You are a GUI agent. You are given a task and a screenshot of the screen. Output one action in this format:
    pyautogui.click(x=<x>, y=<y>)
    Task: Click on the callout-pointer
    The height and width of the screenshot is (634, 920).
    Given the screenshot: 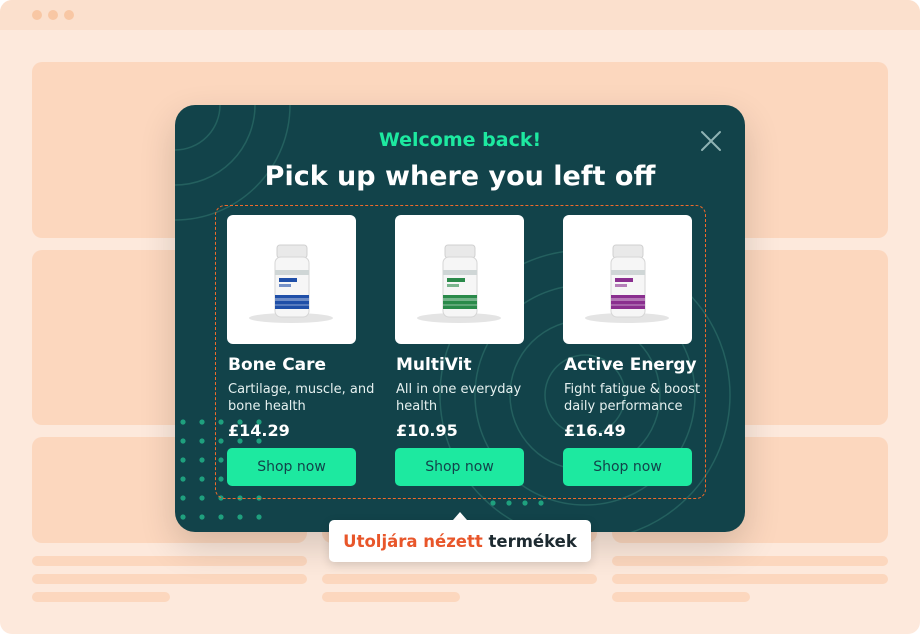 What is the action you would take?
    pyautogui.click(x=460, y=516)
    